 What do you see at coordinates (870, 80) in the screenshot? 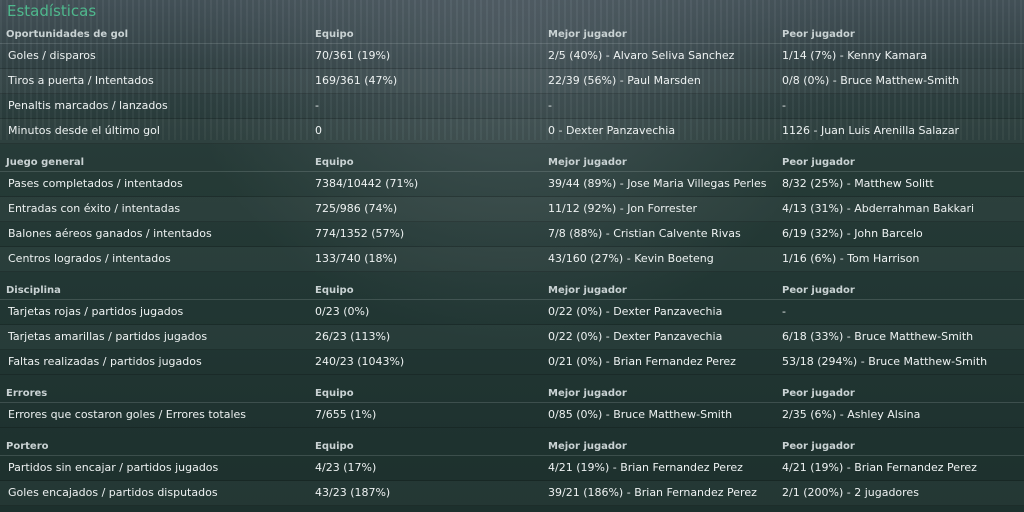
I see `worst-player-link: 0/8 (0%) - Bruce Matthew-Smith` at bounding box center [870, 80].